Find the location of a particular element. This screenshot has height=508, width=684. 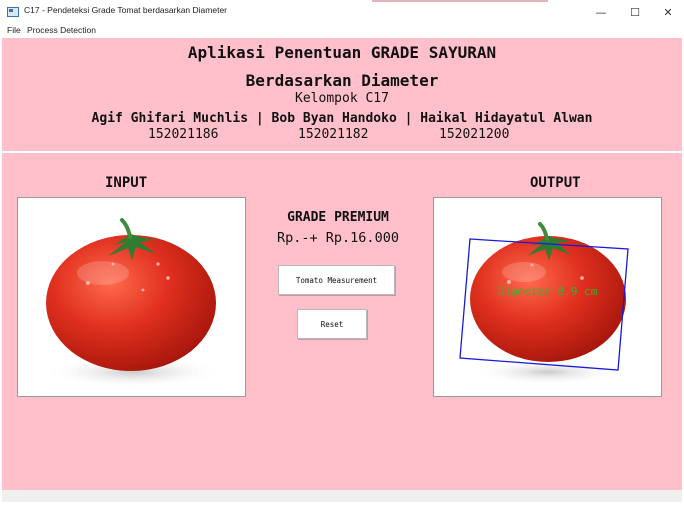

diameter-annotation: Diameter 8.9 cm is located at coordinates (548, 291).